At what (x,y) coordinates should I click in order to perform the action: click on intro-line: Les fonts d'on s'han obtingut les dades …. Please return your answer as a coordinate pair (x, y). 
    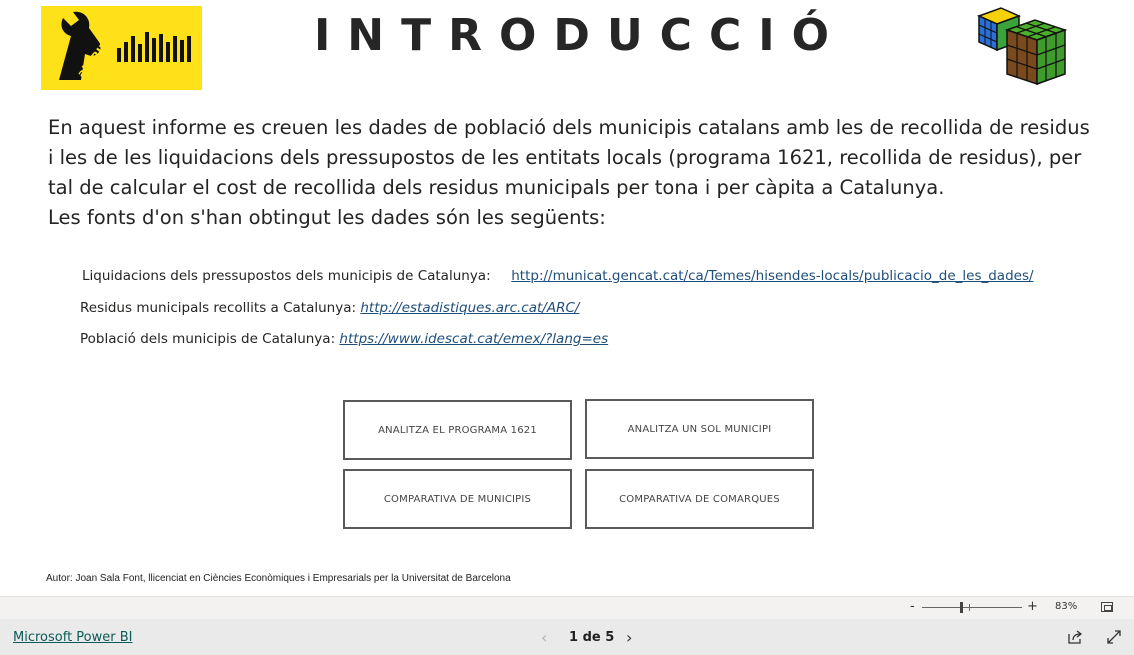
    Looking at the image, I should click on (327, 217).